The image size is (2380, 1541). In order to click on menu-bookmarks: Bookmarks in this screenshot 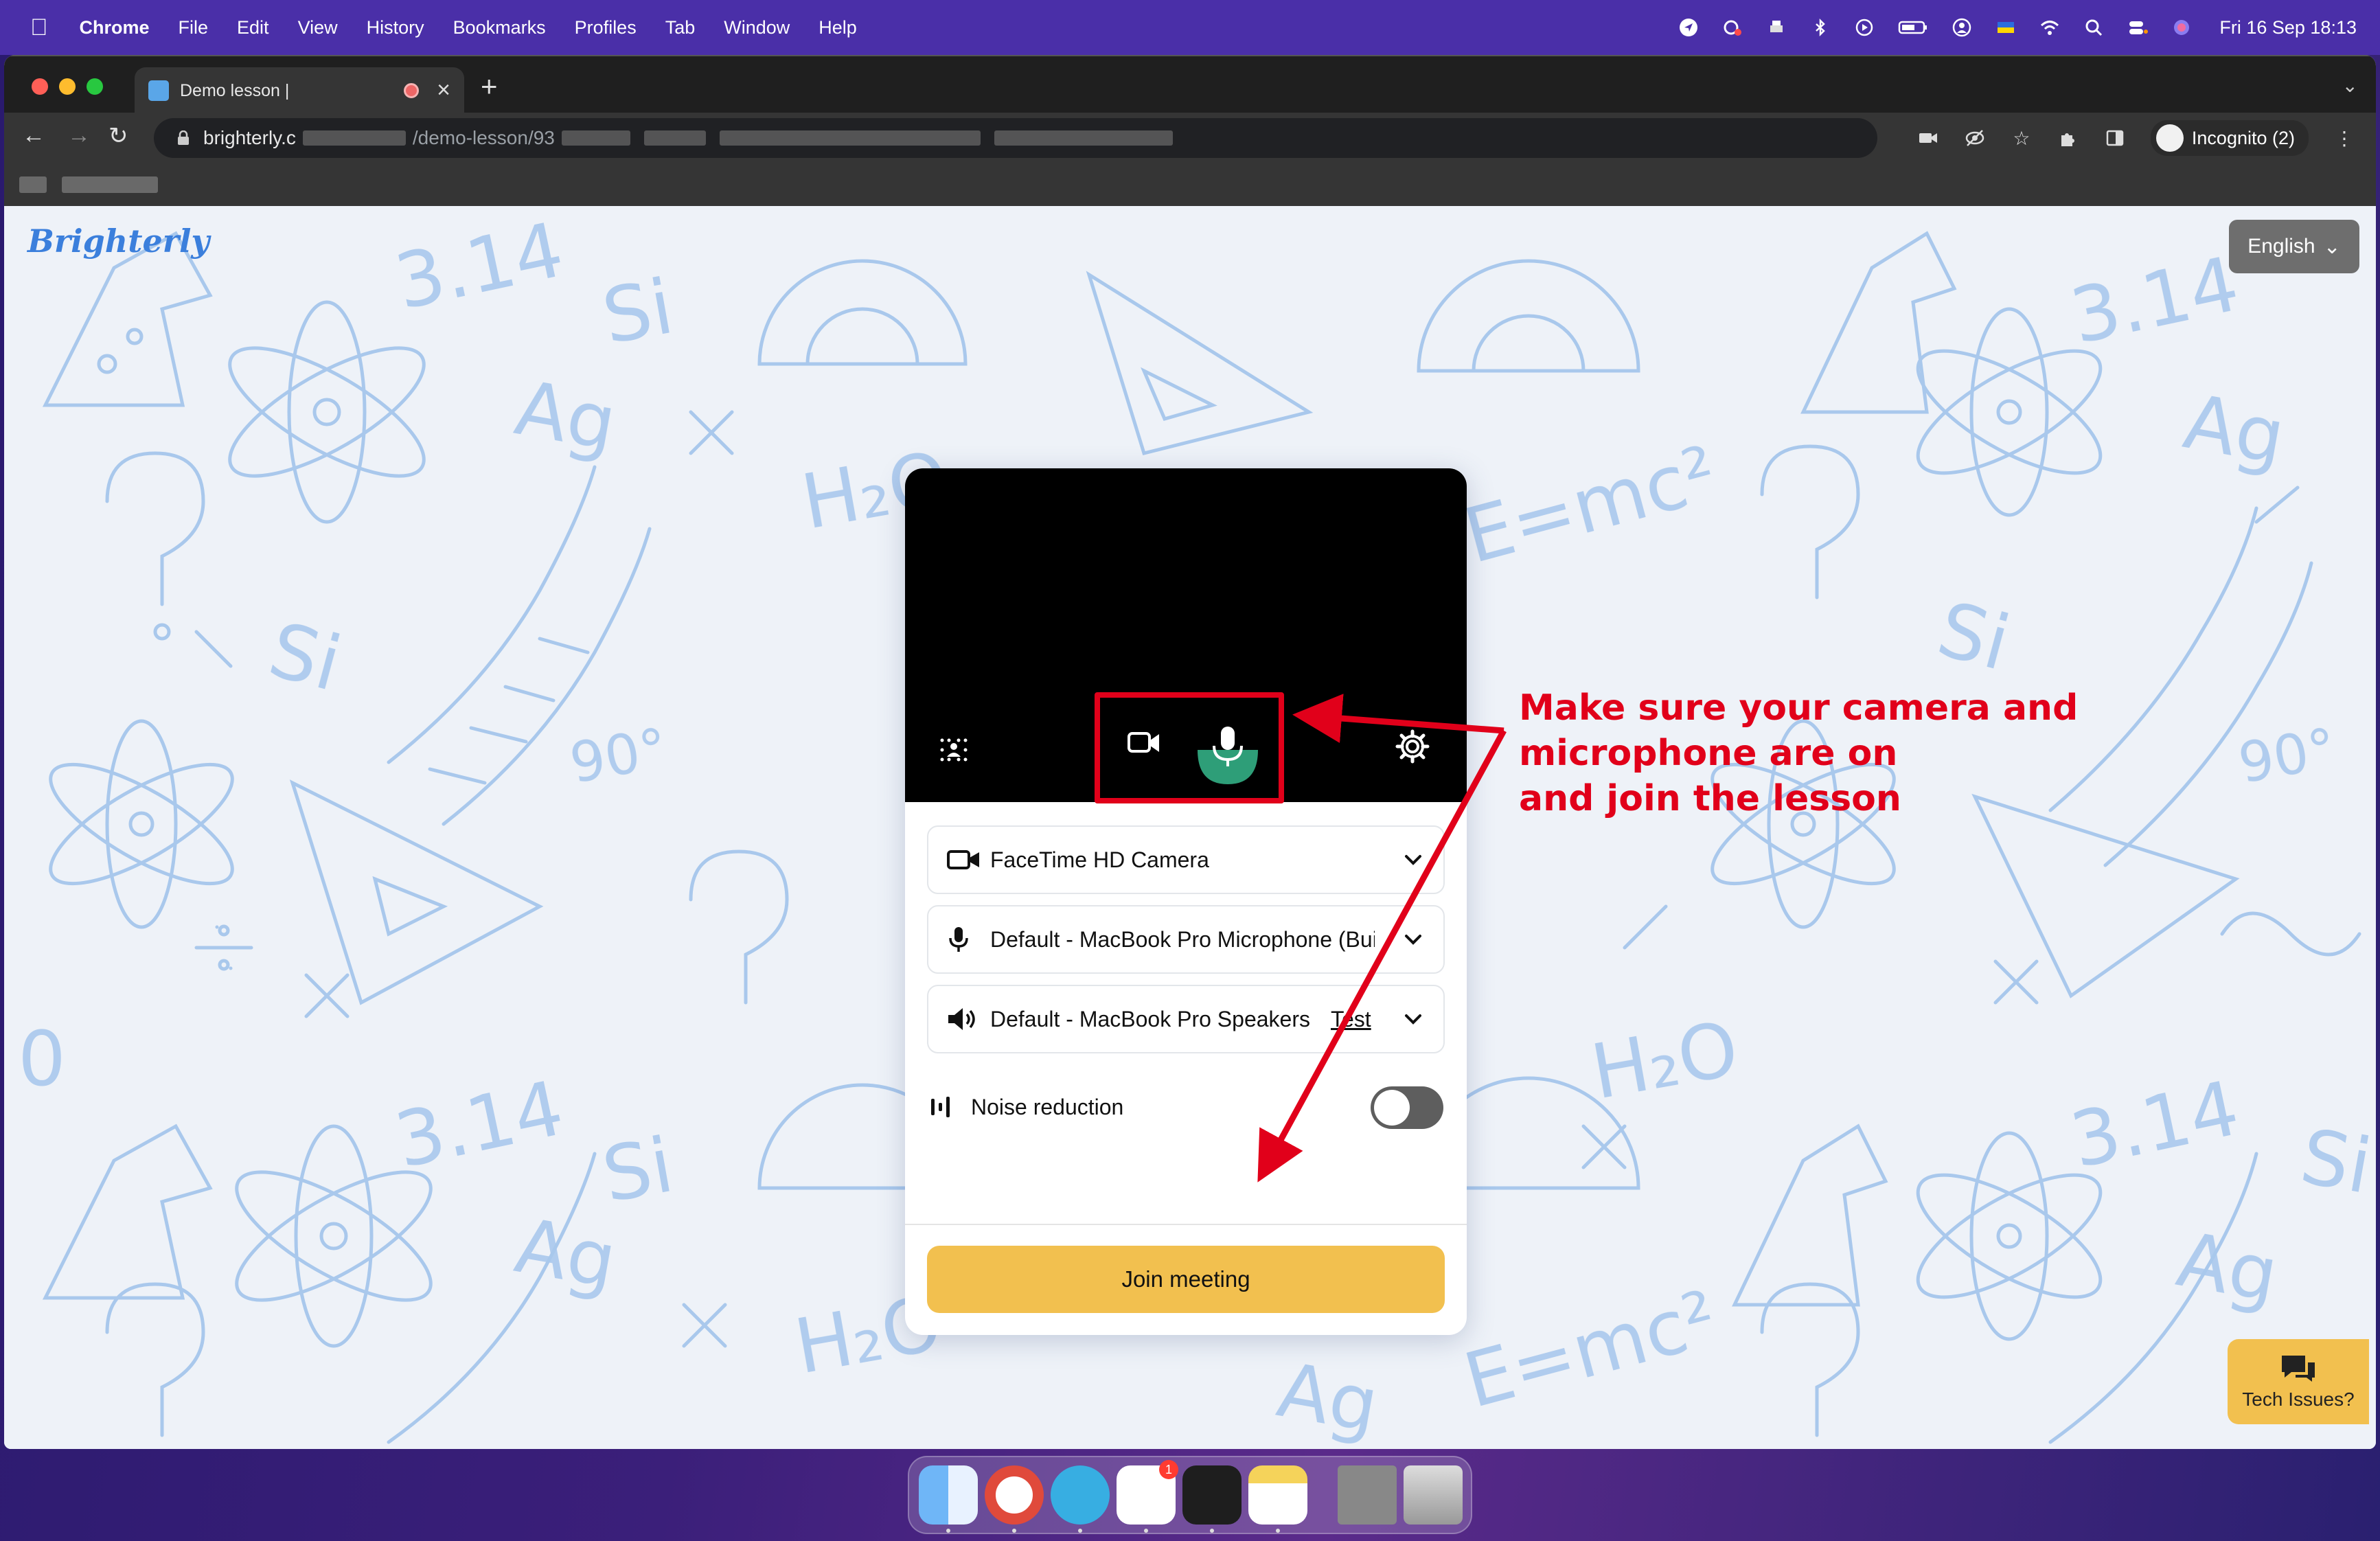, I will do `click(499, 28)`.